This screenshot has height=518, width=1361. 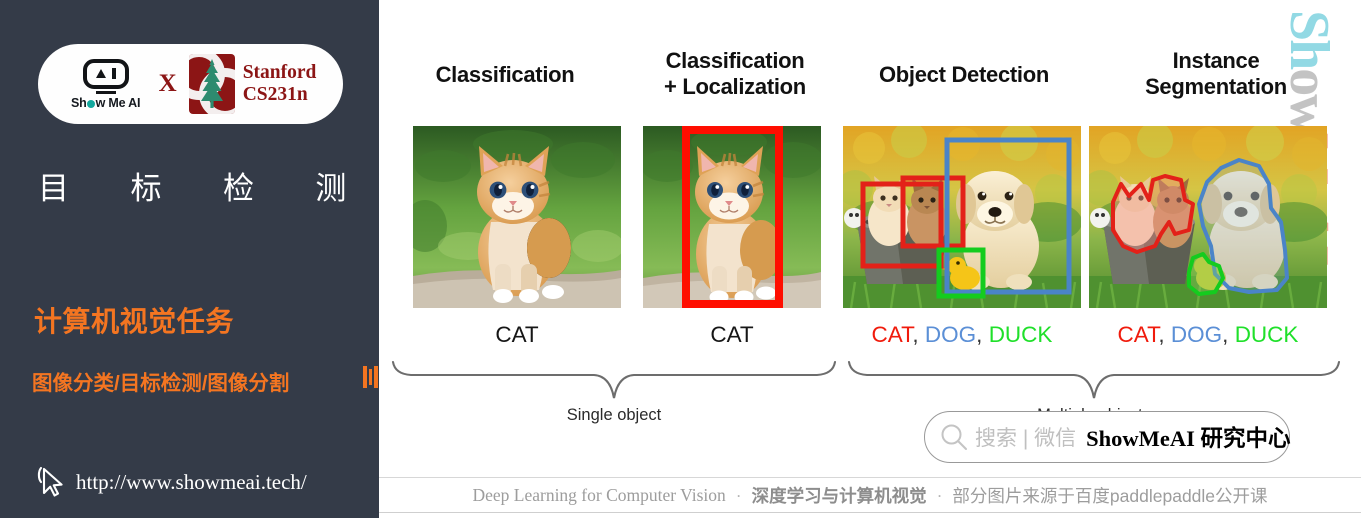 I want to click on heading-line-1: Classification, so click(x=735, y=60).